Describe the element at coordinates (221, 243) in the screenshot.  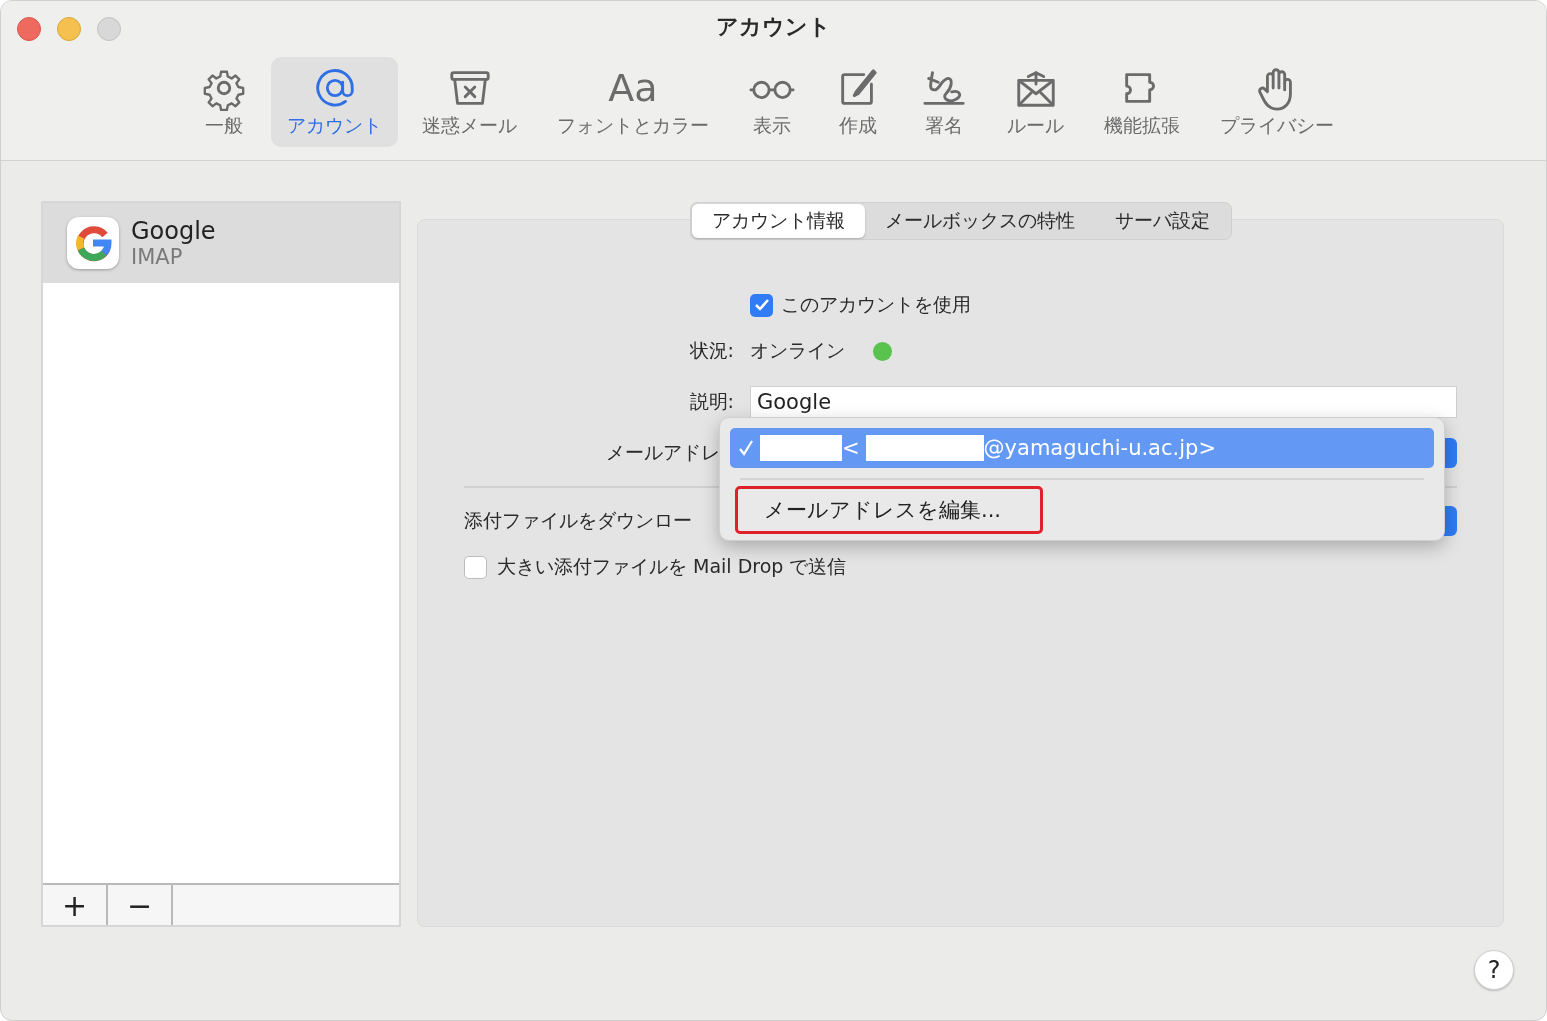
I see `account-item: Google IMAP` at that location.